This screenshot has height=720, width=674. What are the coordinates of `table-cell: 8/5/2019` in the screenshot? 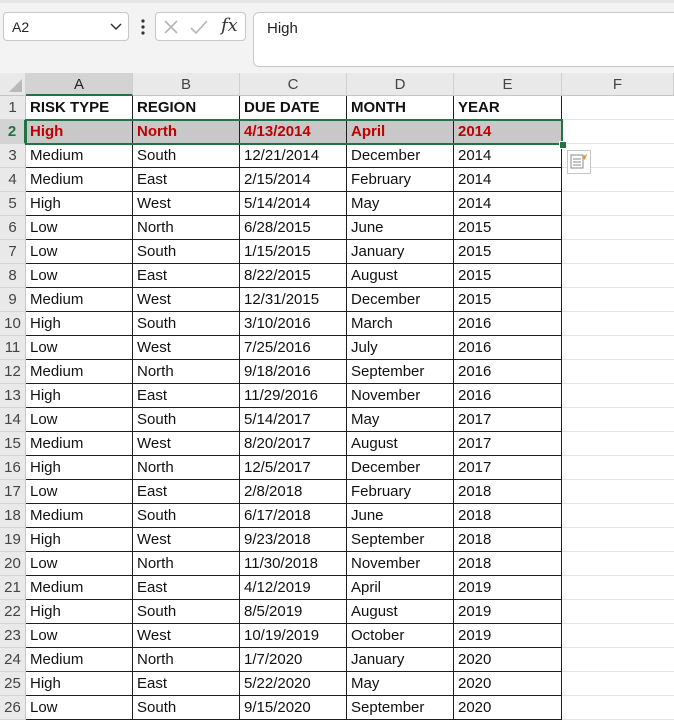 It's located at (293, 612).